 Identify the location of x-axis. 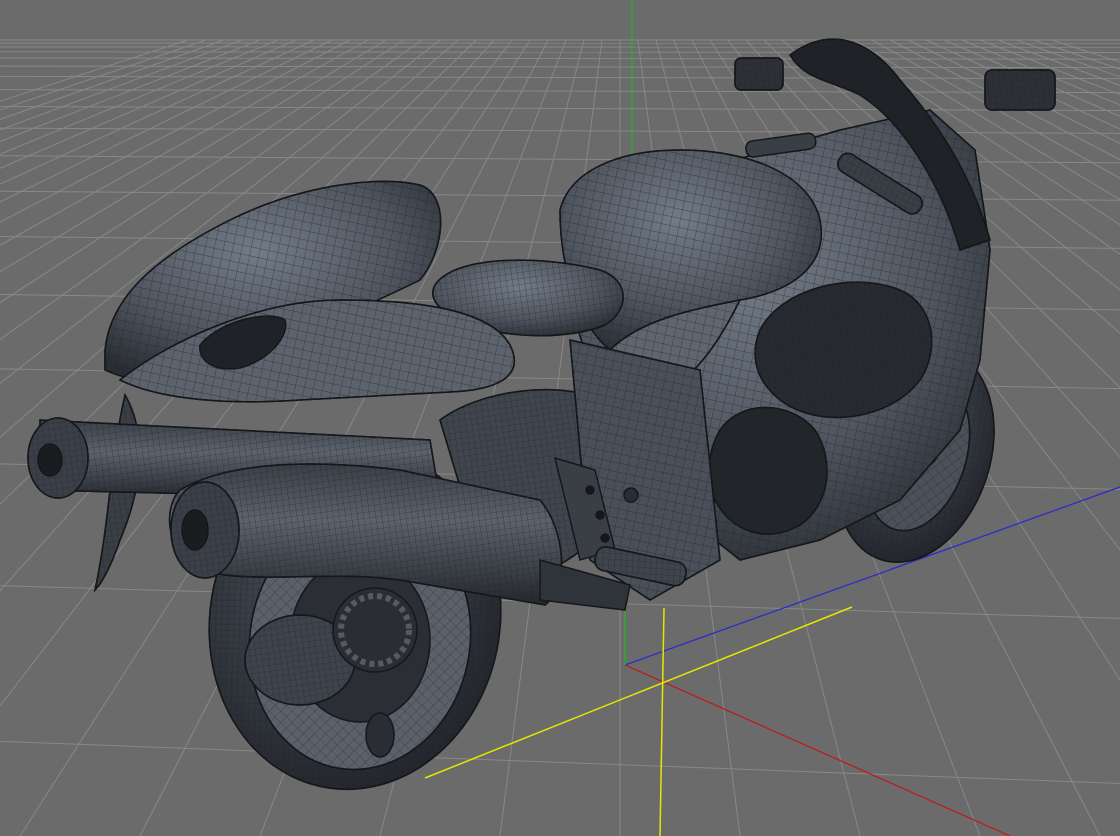
(817, 750).